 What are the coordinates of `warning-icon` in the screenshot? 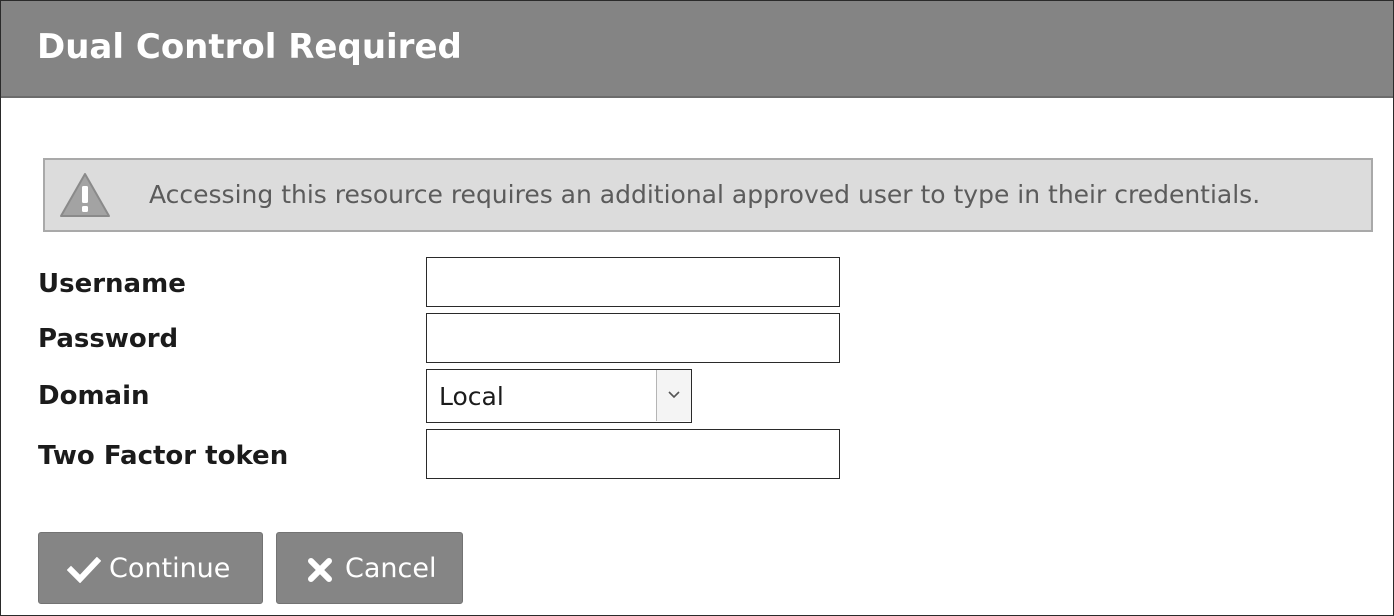 It's located at (85, 195).